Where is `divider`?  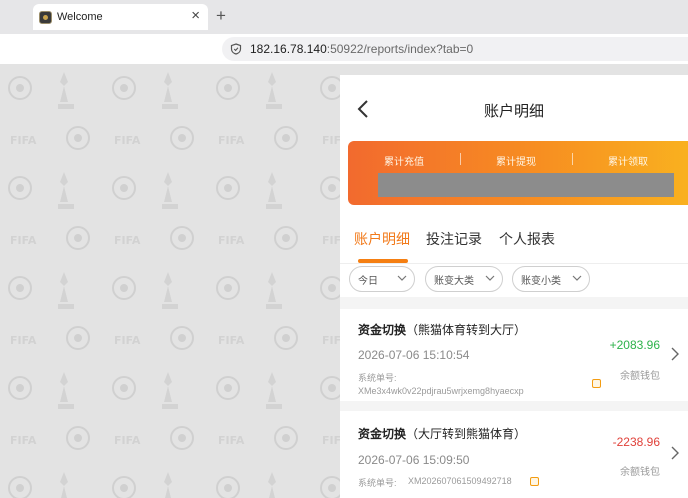 divider is located at coordinates (514, 263).